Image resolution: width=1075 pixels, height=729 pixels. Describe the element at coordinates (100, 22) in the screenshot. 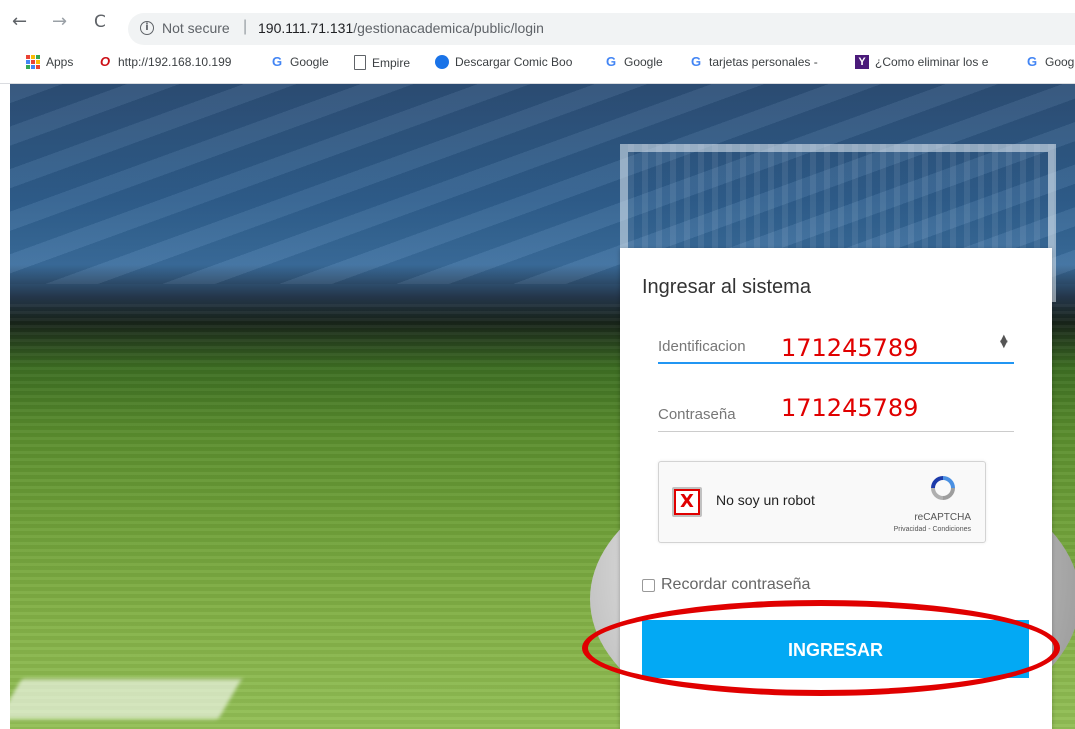

I see `reload-icon: C` at that location.